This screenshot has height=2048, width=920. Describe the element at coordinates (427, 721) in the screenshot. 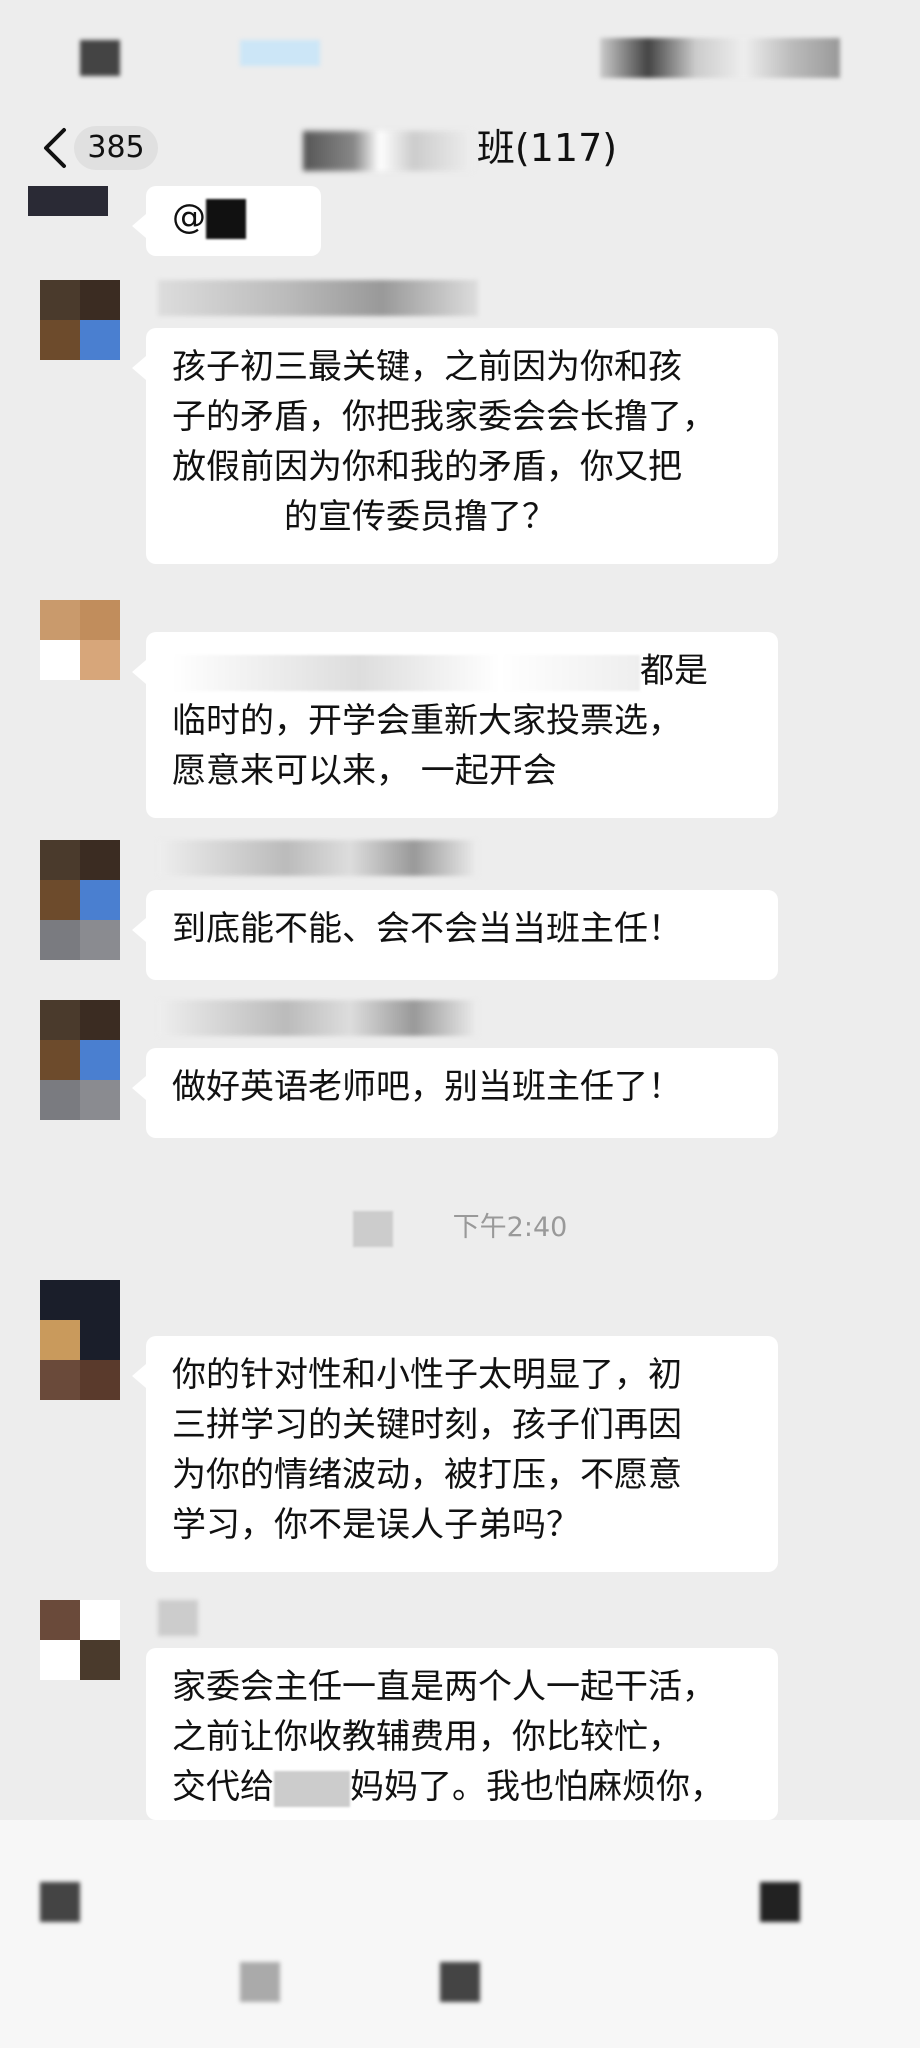

I see `message-line: 临时的，开学会重新大家投票选，` at that location.